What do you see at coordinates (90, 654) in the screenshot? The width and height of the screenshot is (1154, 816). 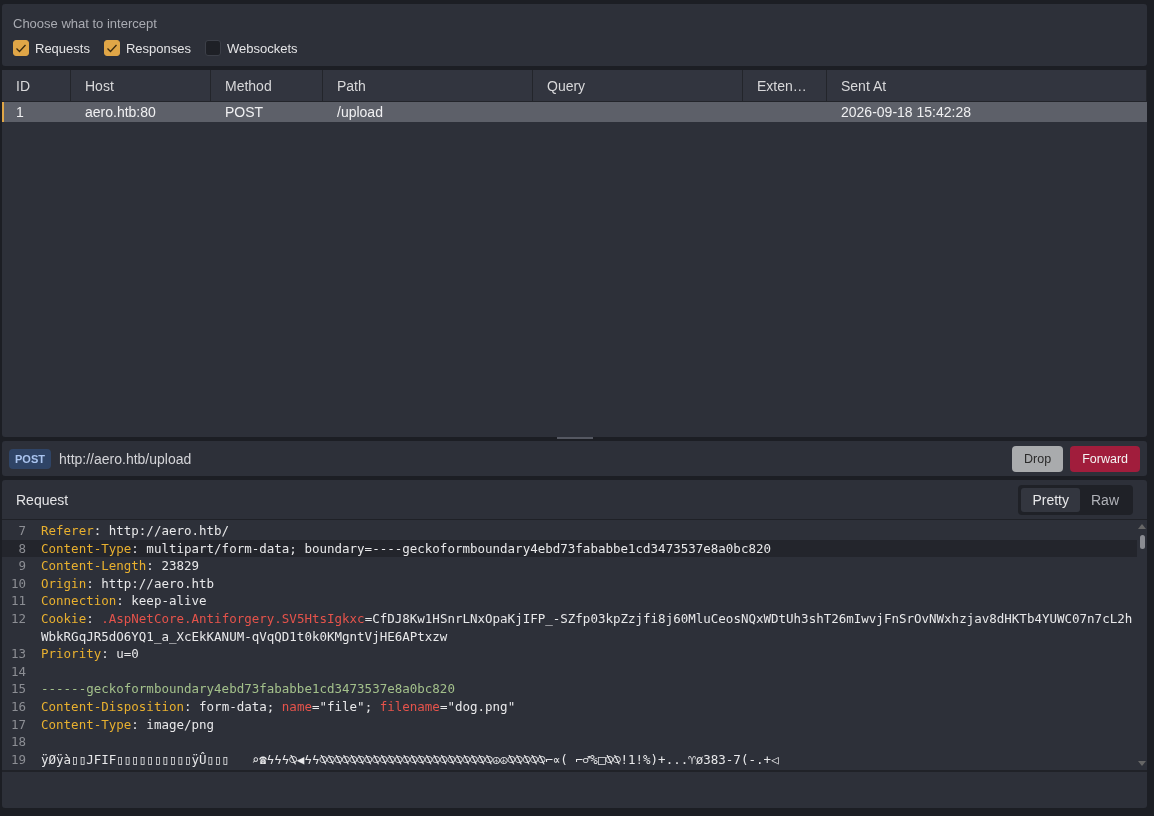 I see `code-line: Priority: u=0` at bounding box center [90, 654].